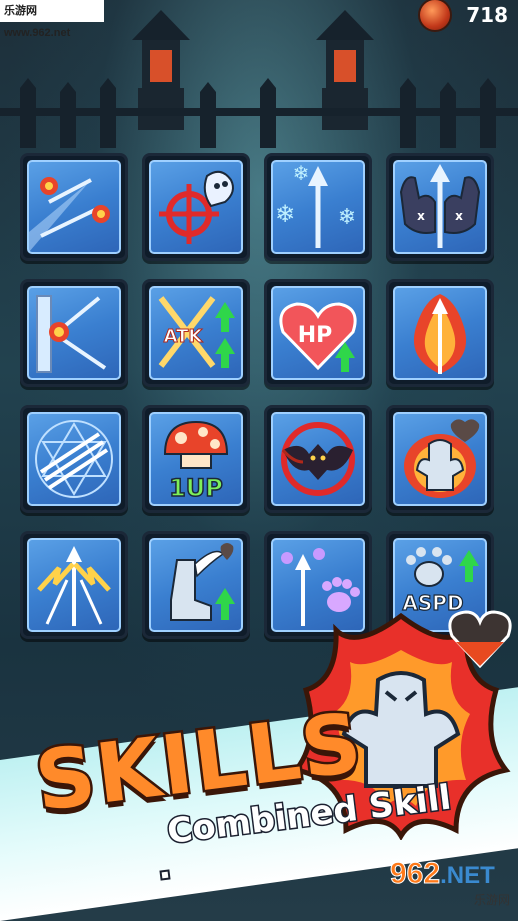  Describe the element at coordinates (196, 488) in the screenshot. I see `svg-text: 1UP` at that location.